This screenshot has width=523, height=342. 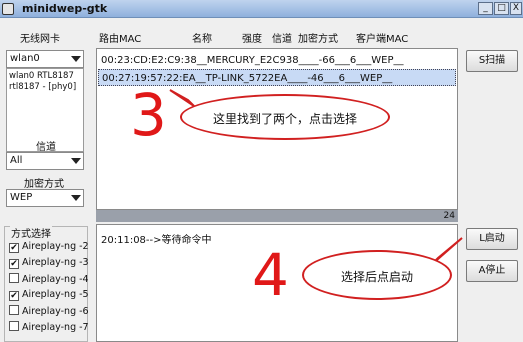 What do you see at coordinates (449, 216) in the screenshot?
I see `ap-count: 24` at bounding box center [449, 216].